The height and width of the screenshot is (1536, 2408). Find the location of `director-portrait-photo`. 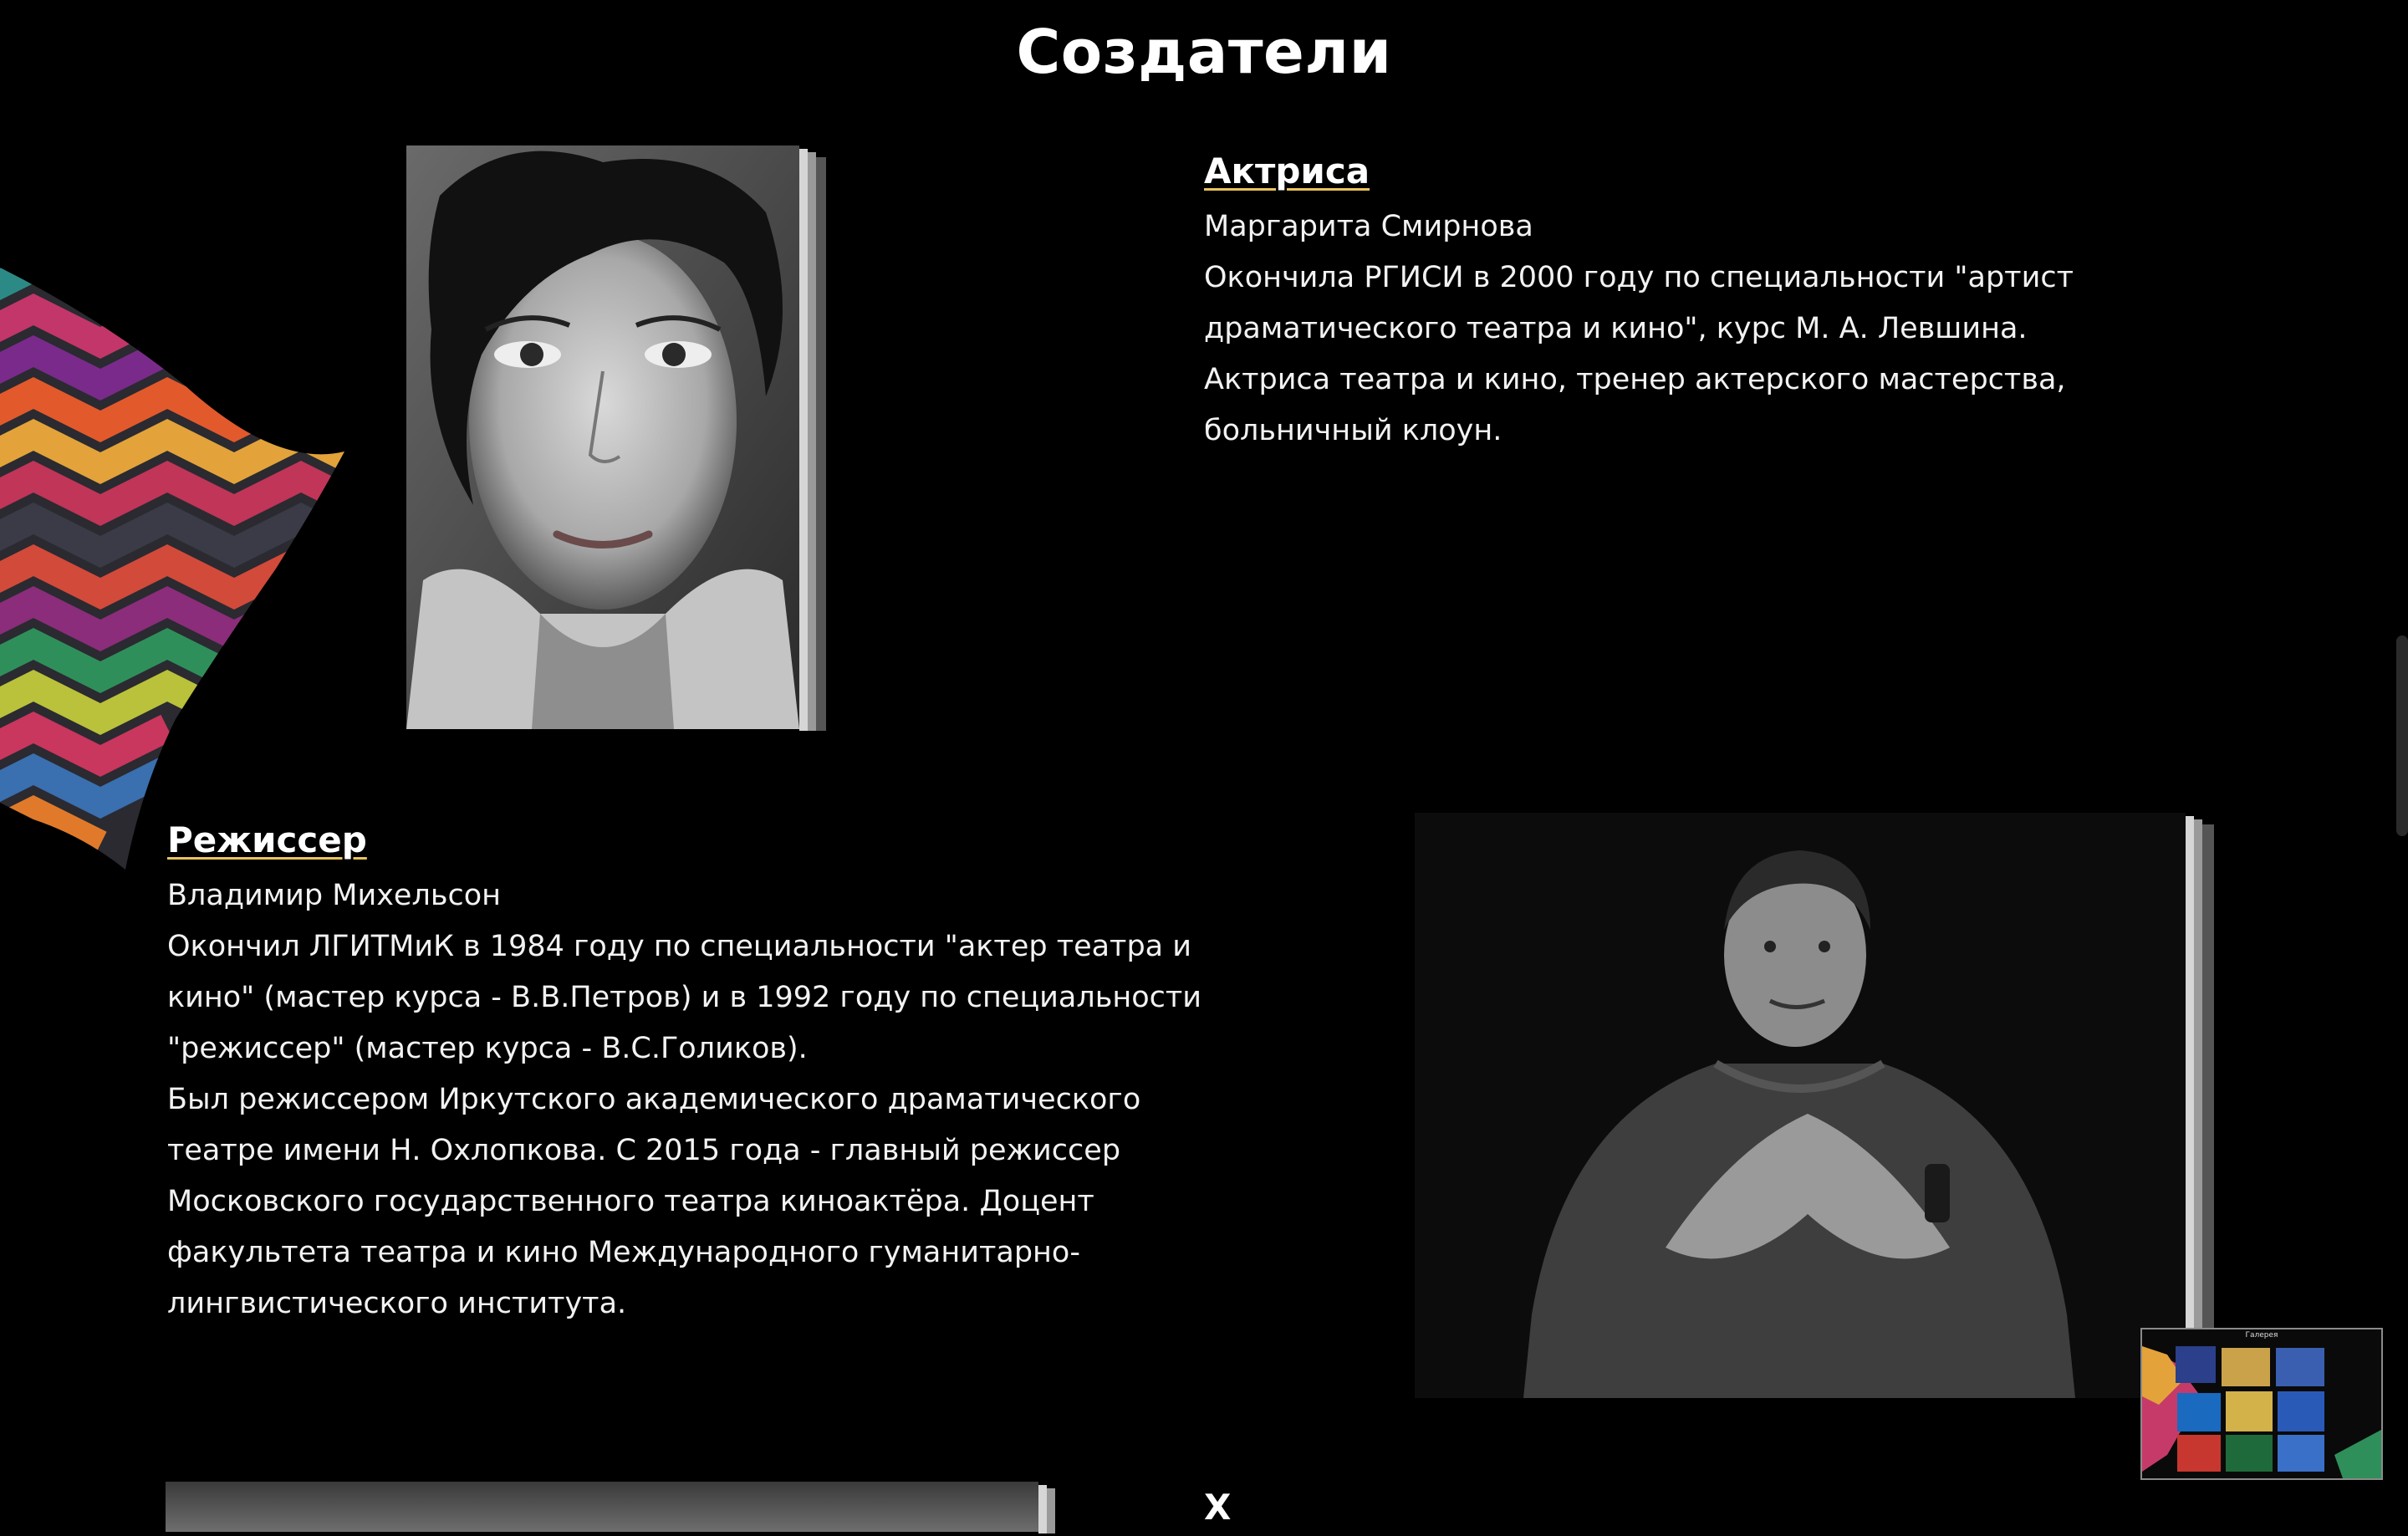

director-portrait-photo is located at coordinates (1801, 1105).